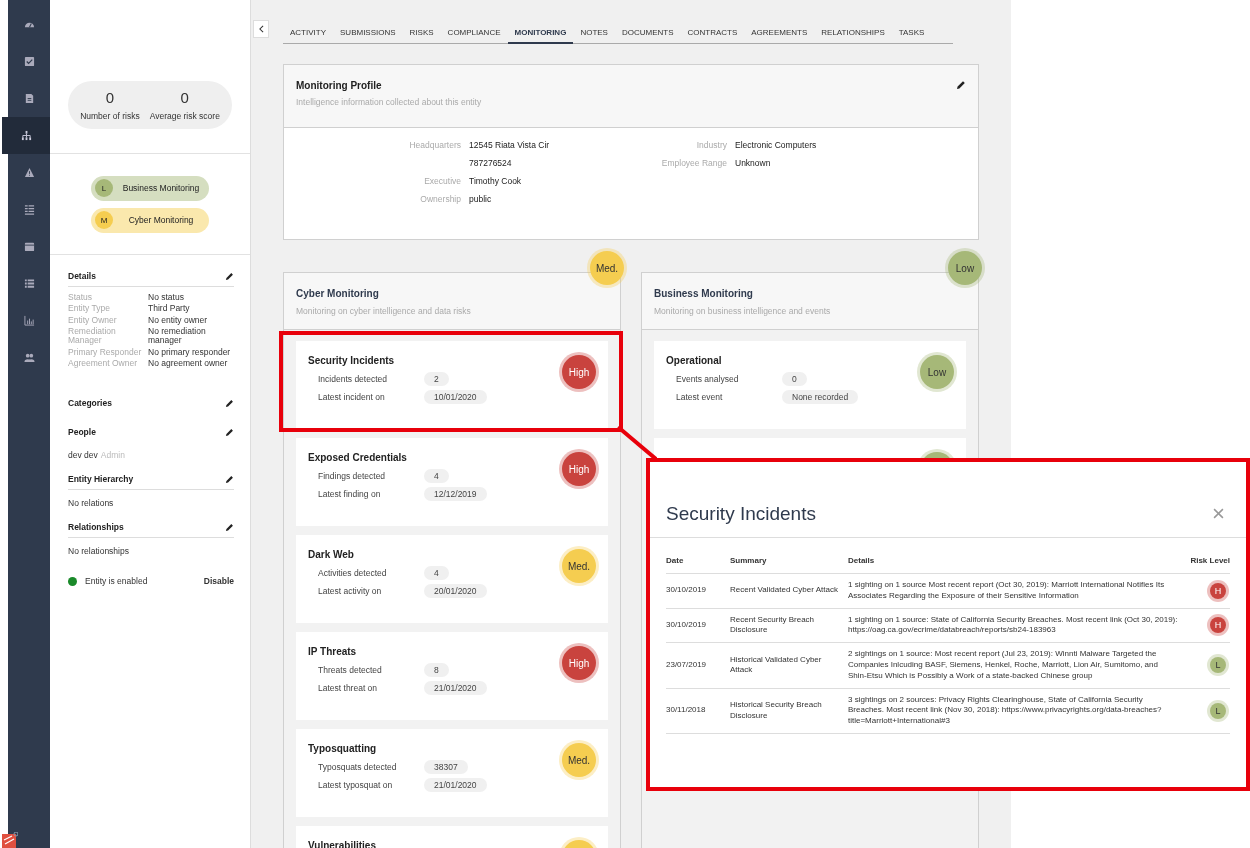 This screenshot has width=1250, height=848. Describe the element at coordinates (81, 298) in the screenshot. I see `detail-label: Status` at that location.